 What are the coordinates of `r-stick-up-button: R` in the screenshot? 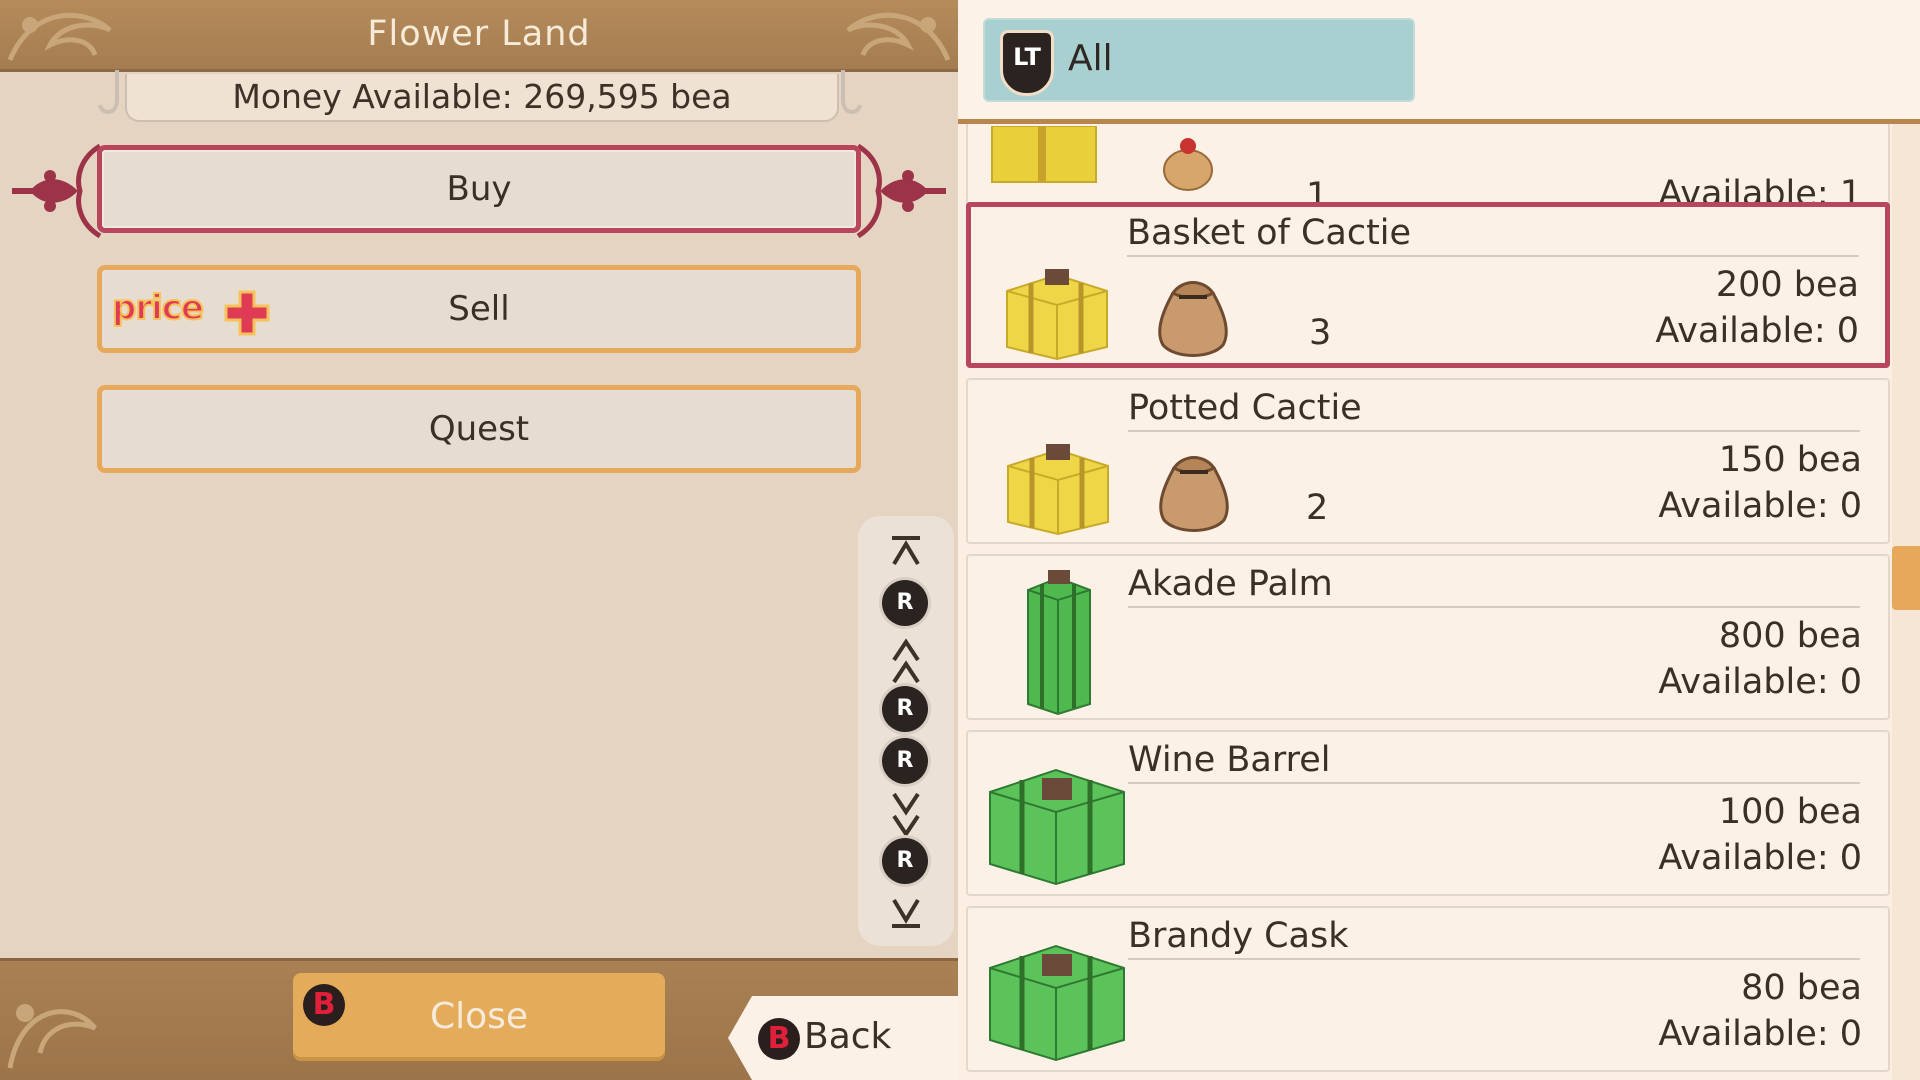 It's located at (905, 603).